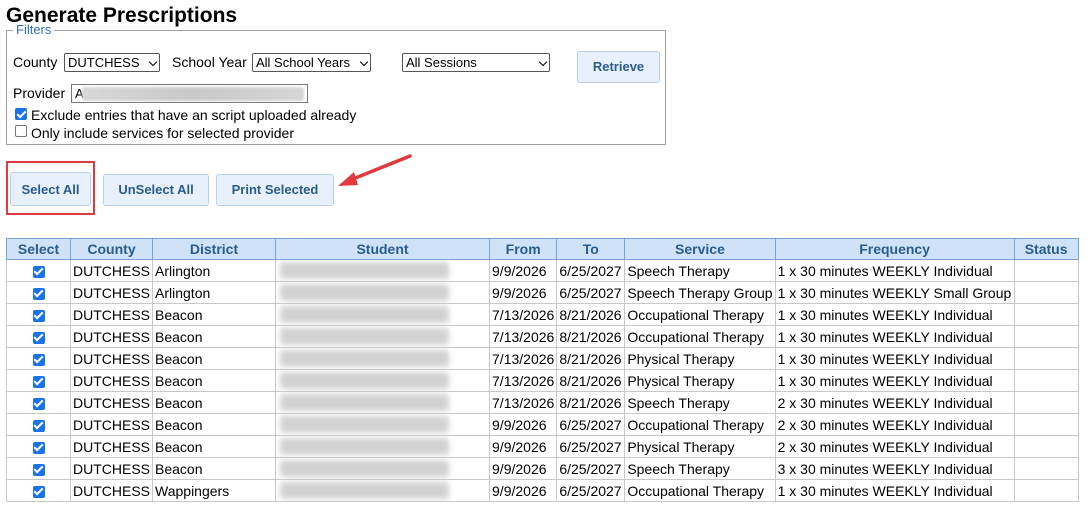 This screenshot has width=1090, height=507. What do you see at coordinates (700, 402) in the screenshot?
I see `cell-service: Speech Therapy` at bounding box center [700, 402].